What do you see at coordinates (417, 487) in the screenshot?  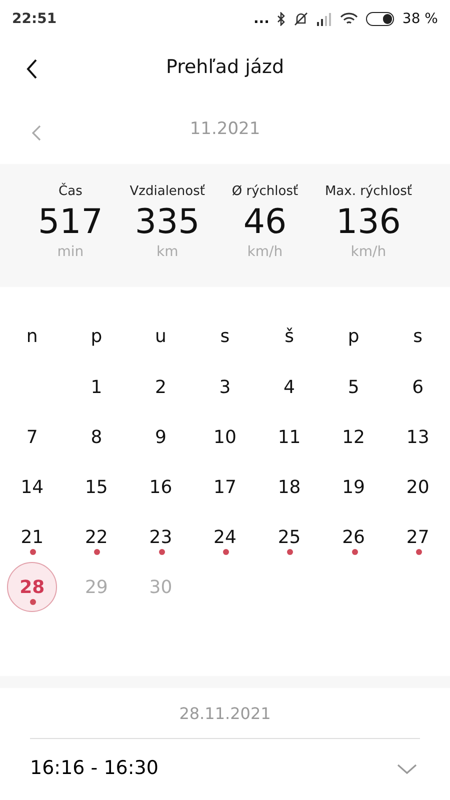 I see `calendar-day: 20` at bounding box center [417, 487].